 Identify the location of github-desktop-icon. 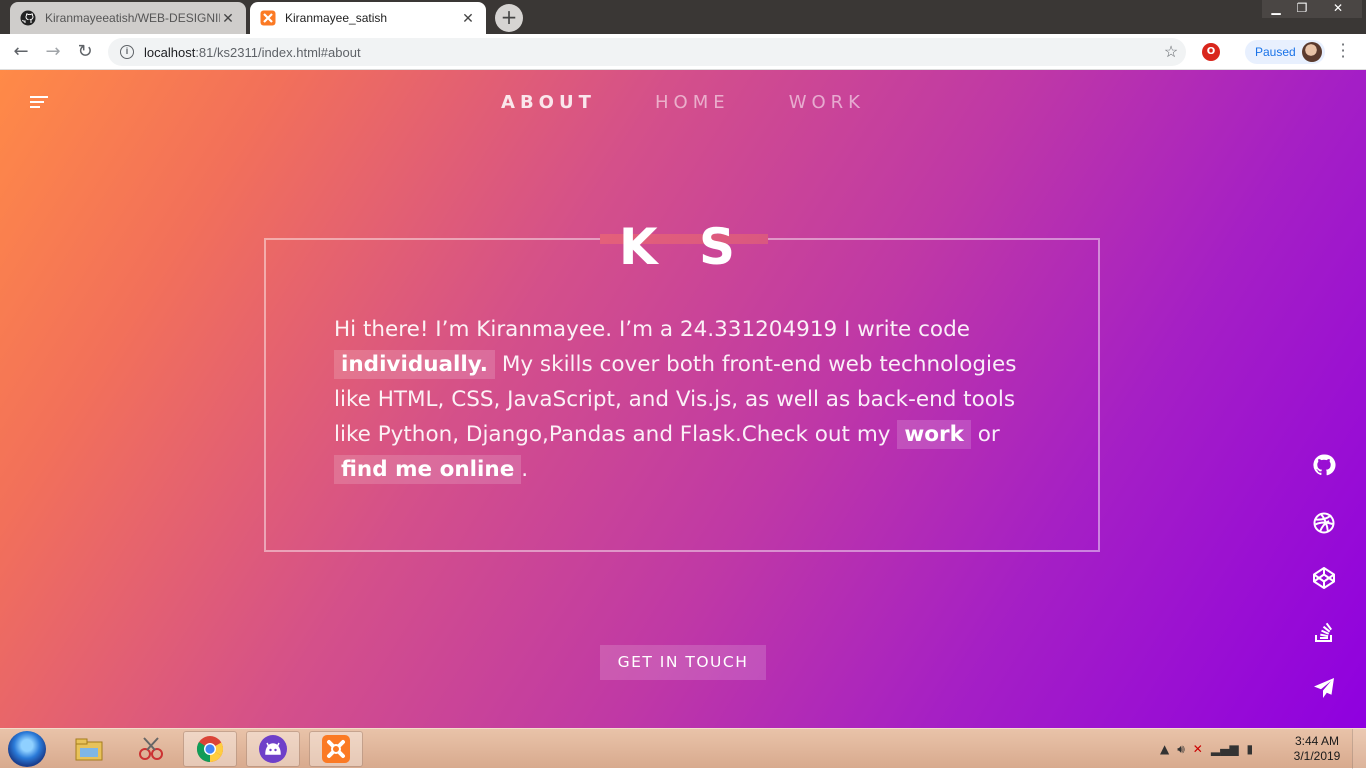
(273, 749).